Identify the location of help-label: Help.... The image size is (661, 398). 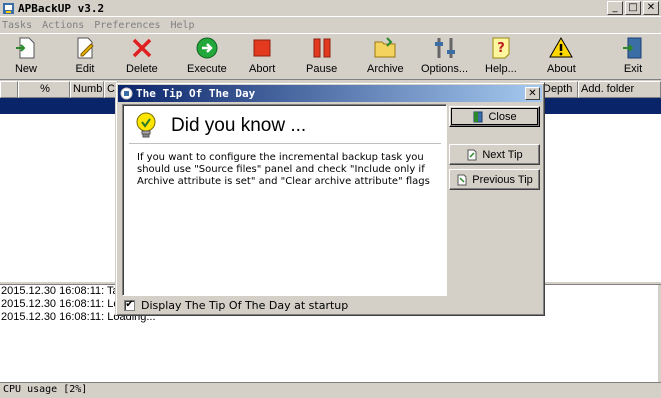
(501, 69).